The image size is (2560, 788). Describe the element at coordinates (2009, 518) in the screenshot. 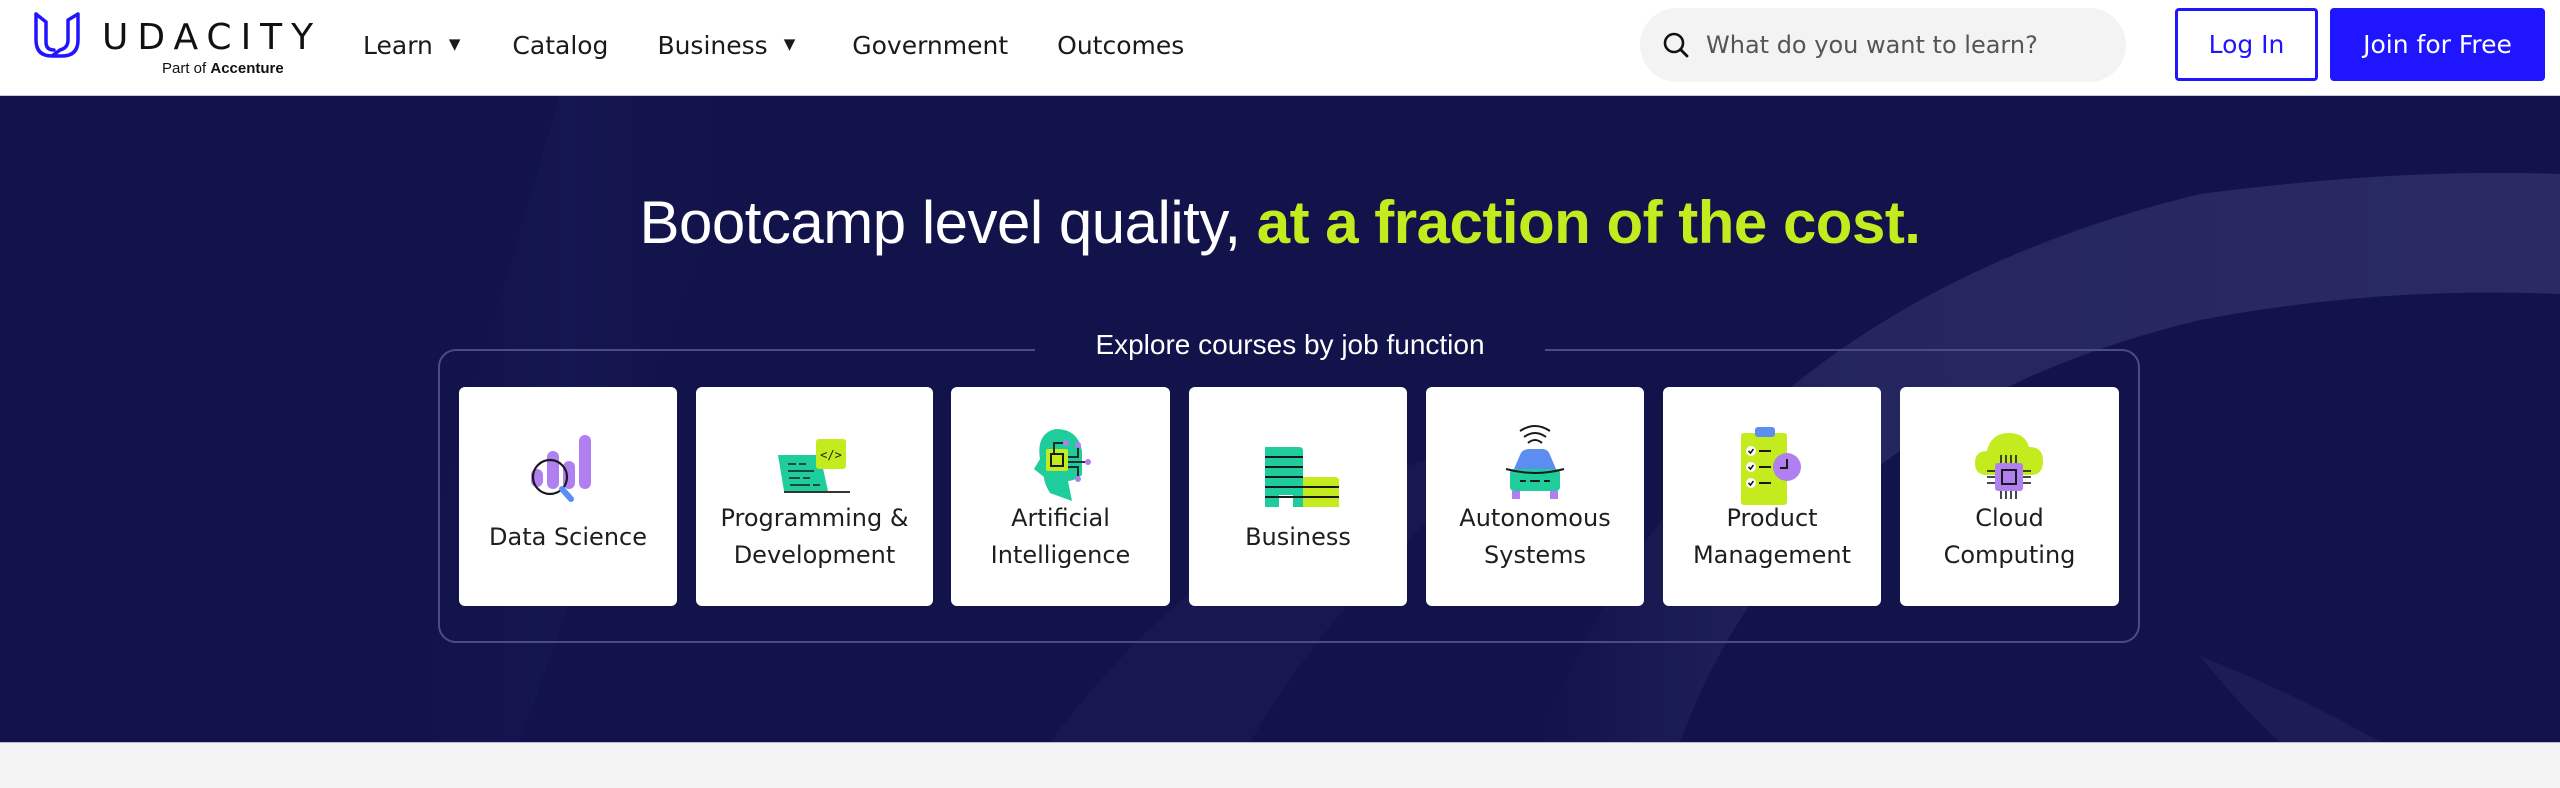

I see `category-label-line1: Cloud` at that location.